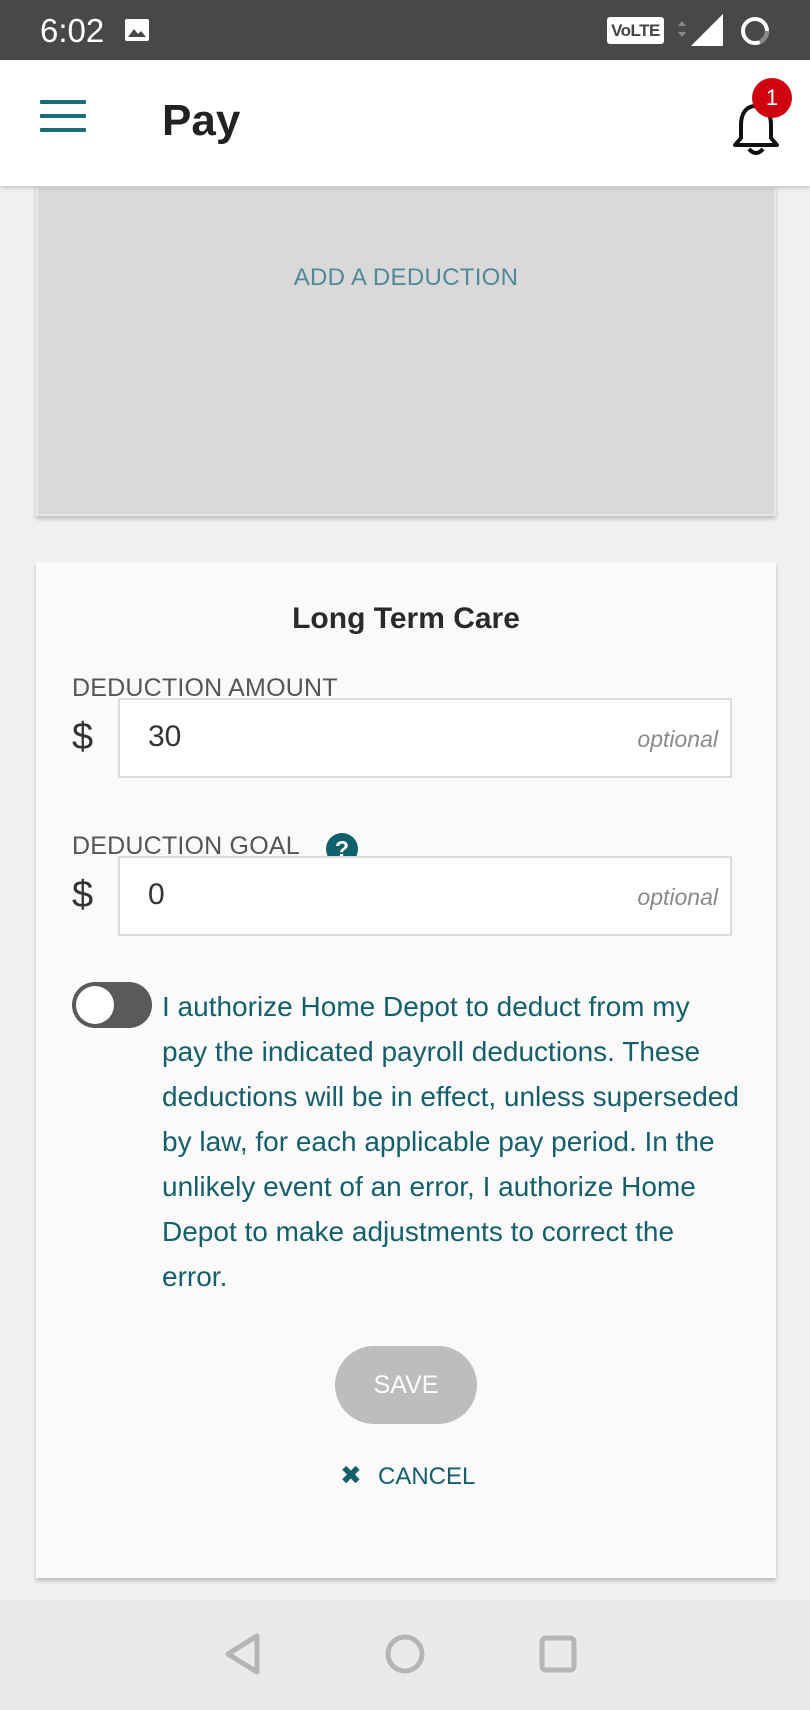 This screenshot has height=1710, width=810. What do you see at coordinates (406, 618) in the screenshot?
I see `deduction-title: Long Term Care` at bounding box center [406, 618].